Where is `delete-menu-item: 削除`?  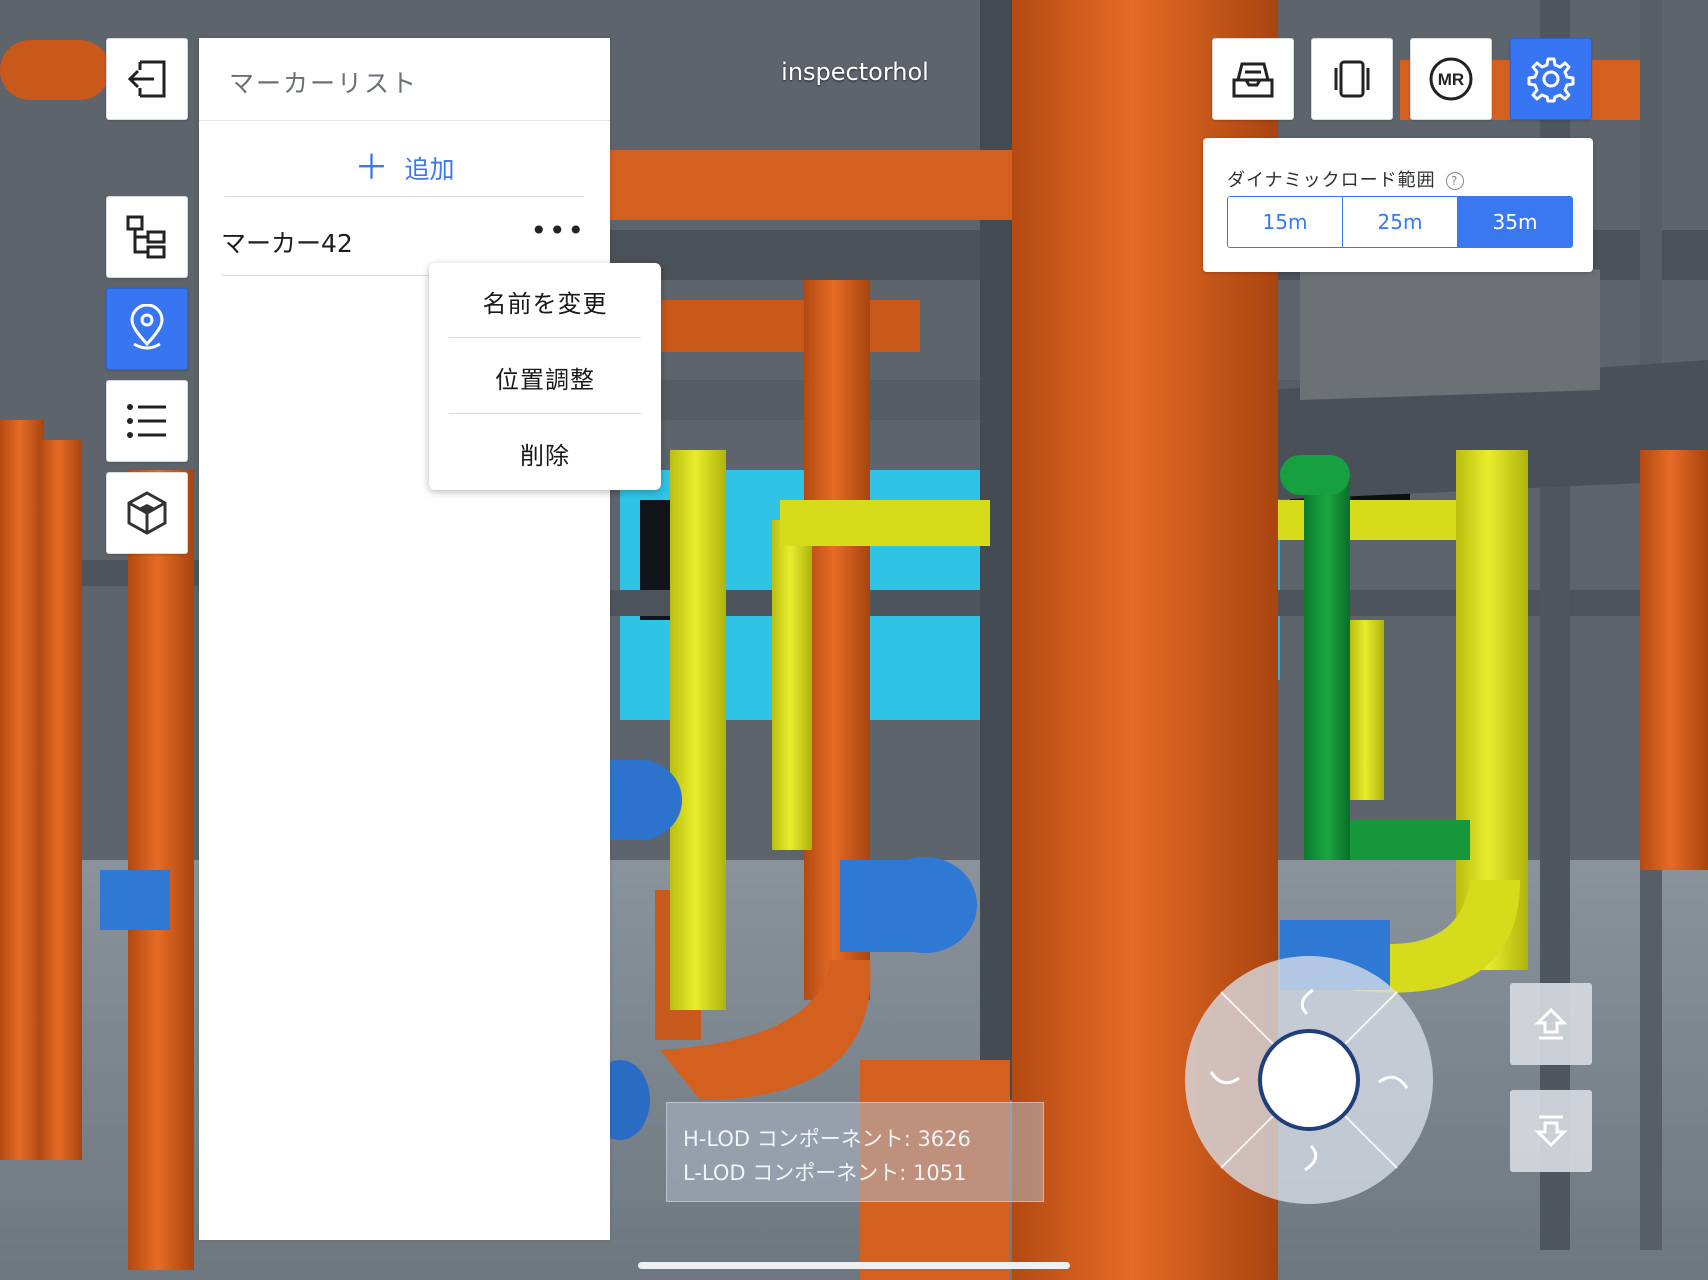 delete-menu-item: 削除 is located at coordinates (545, 453).